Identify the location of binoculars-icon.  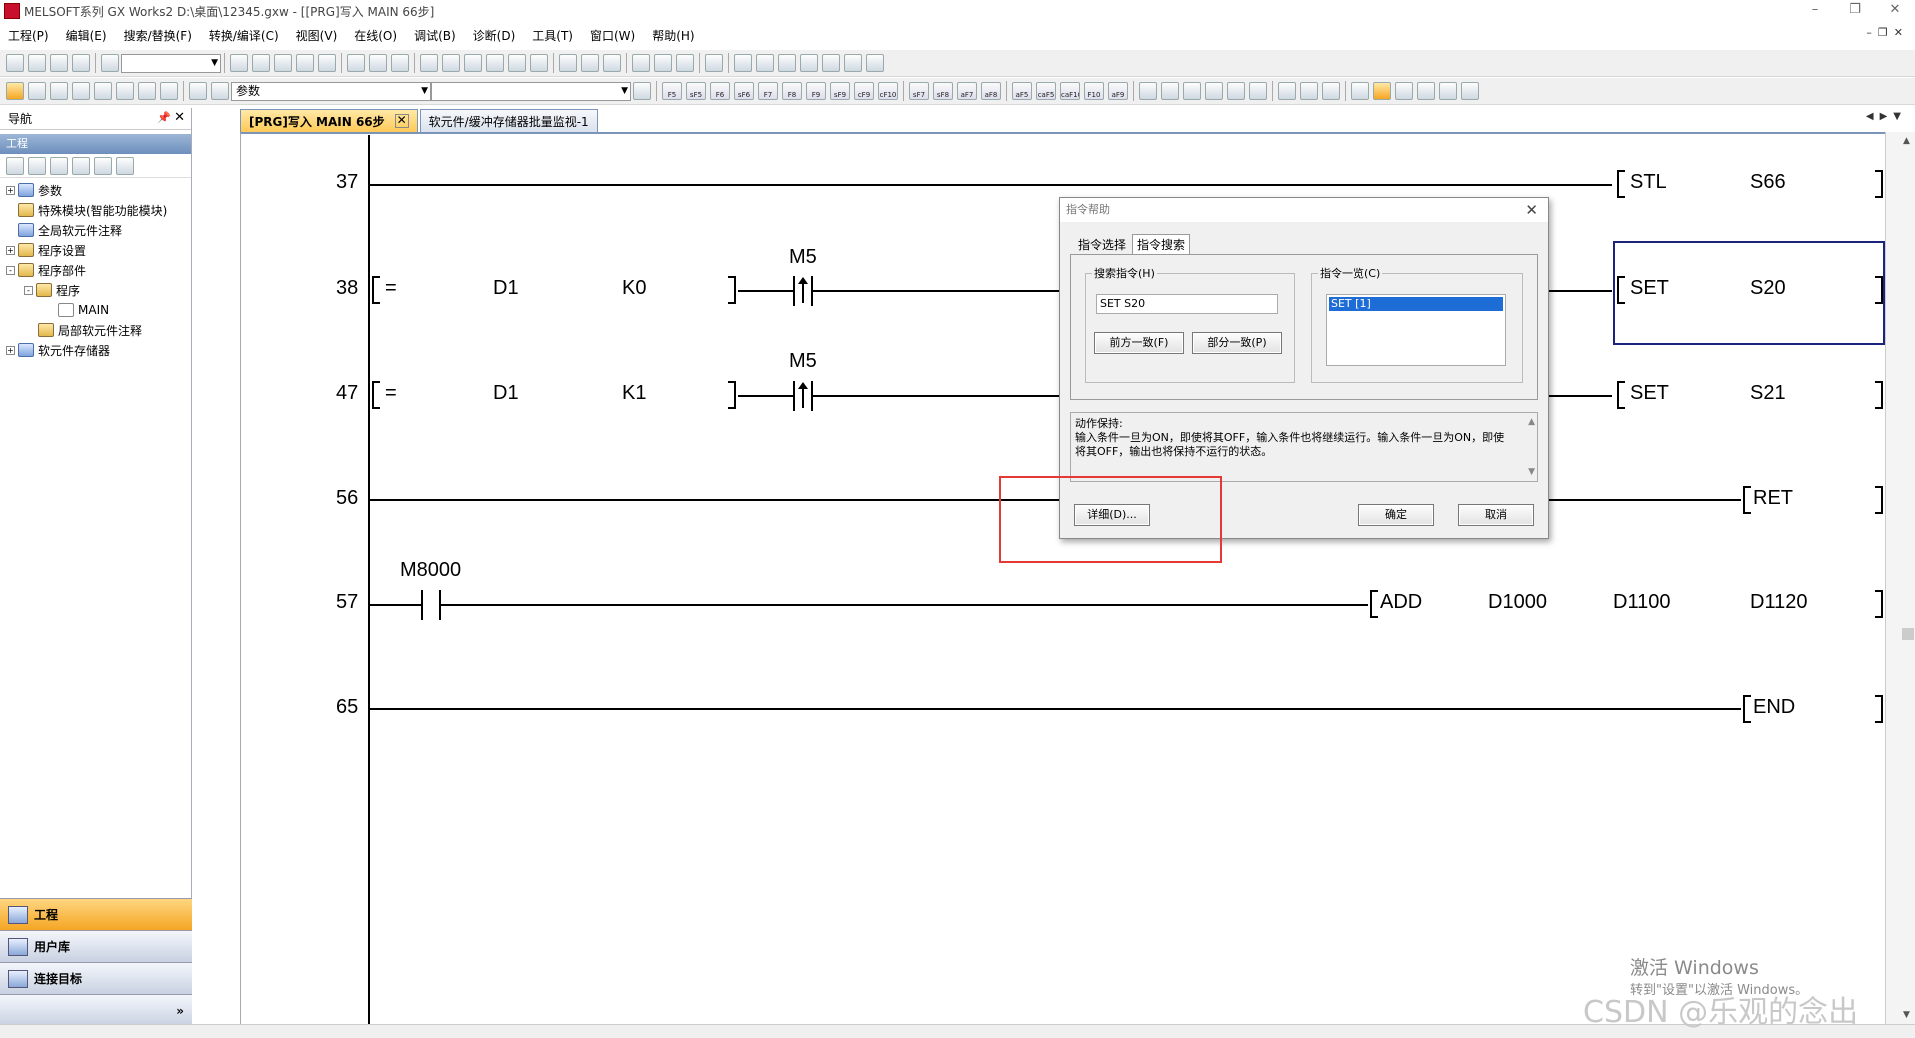
(220, 91).